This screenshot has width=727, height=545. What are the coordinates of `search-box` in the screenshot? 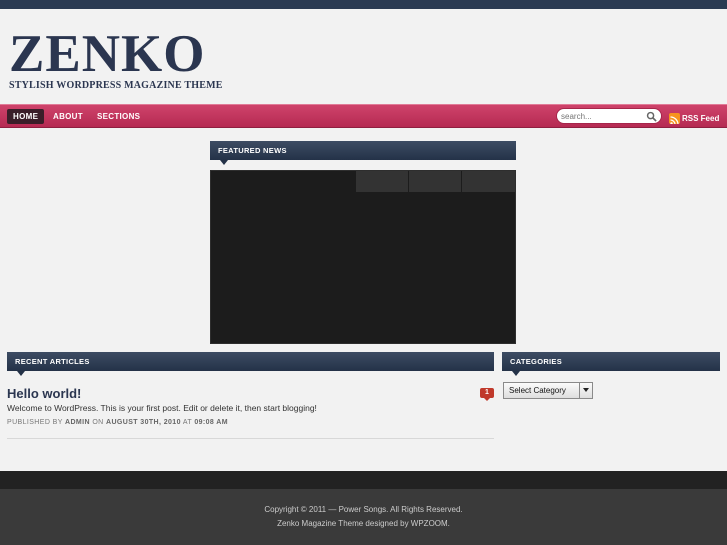 It's located at (609, 116).